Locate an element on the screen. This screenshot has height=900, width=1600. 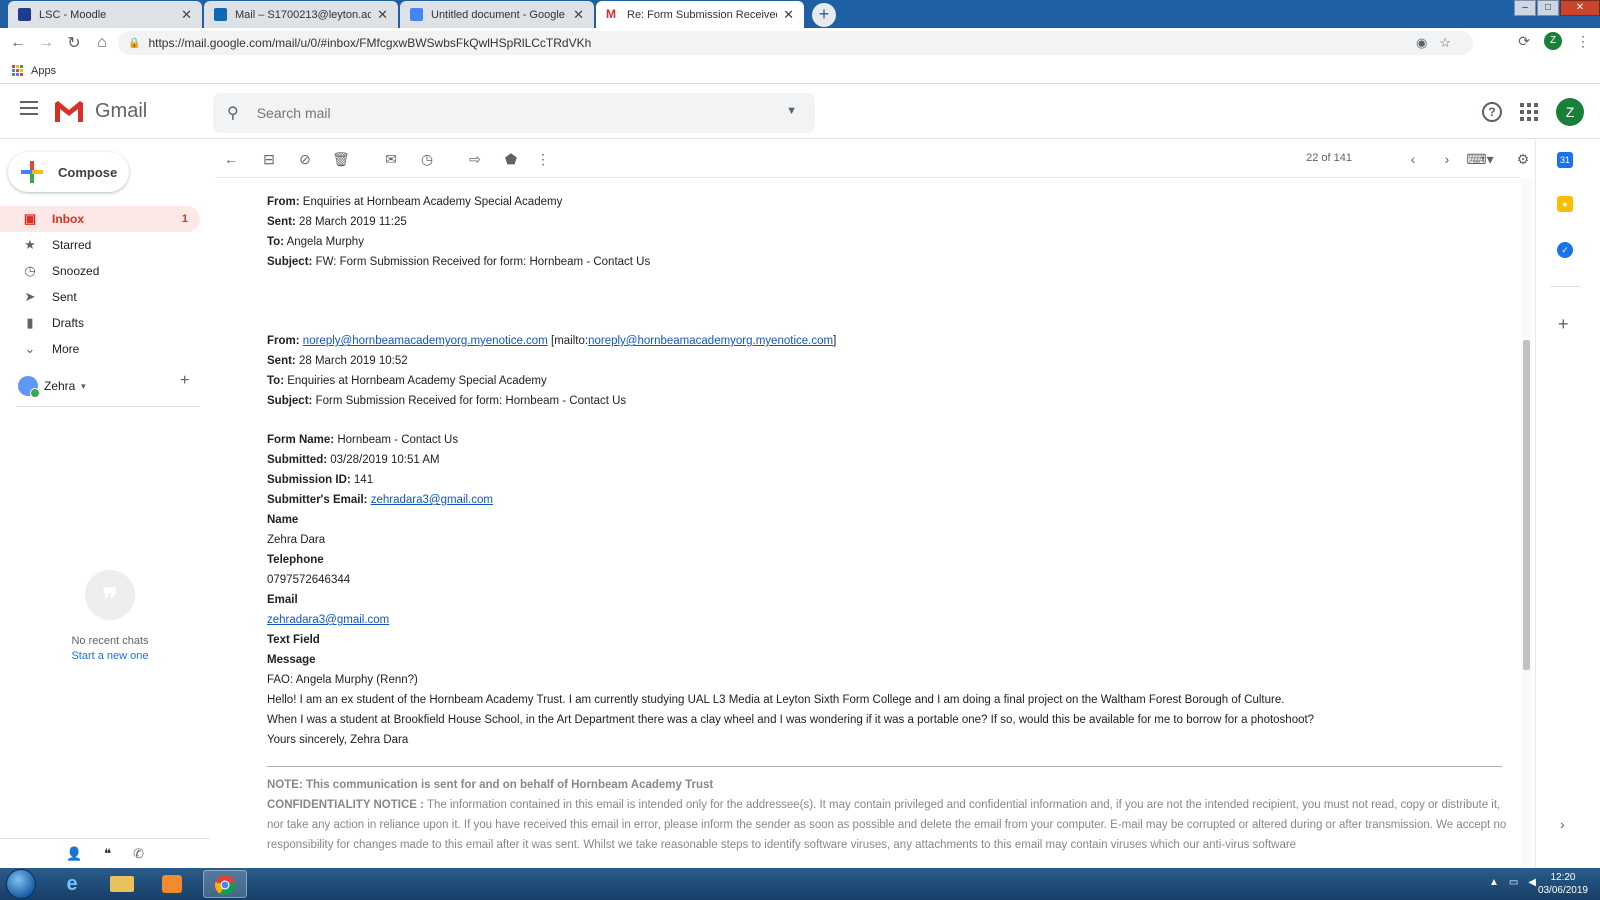
search-options-caret-icon: ▼ is located at coordinates (791, 111).